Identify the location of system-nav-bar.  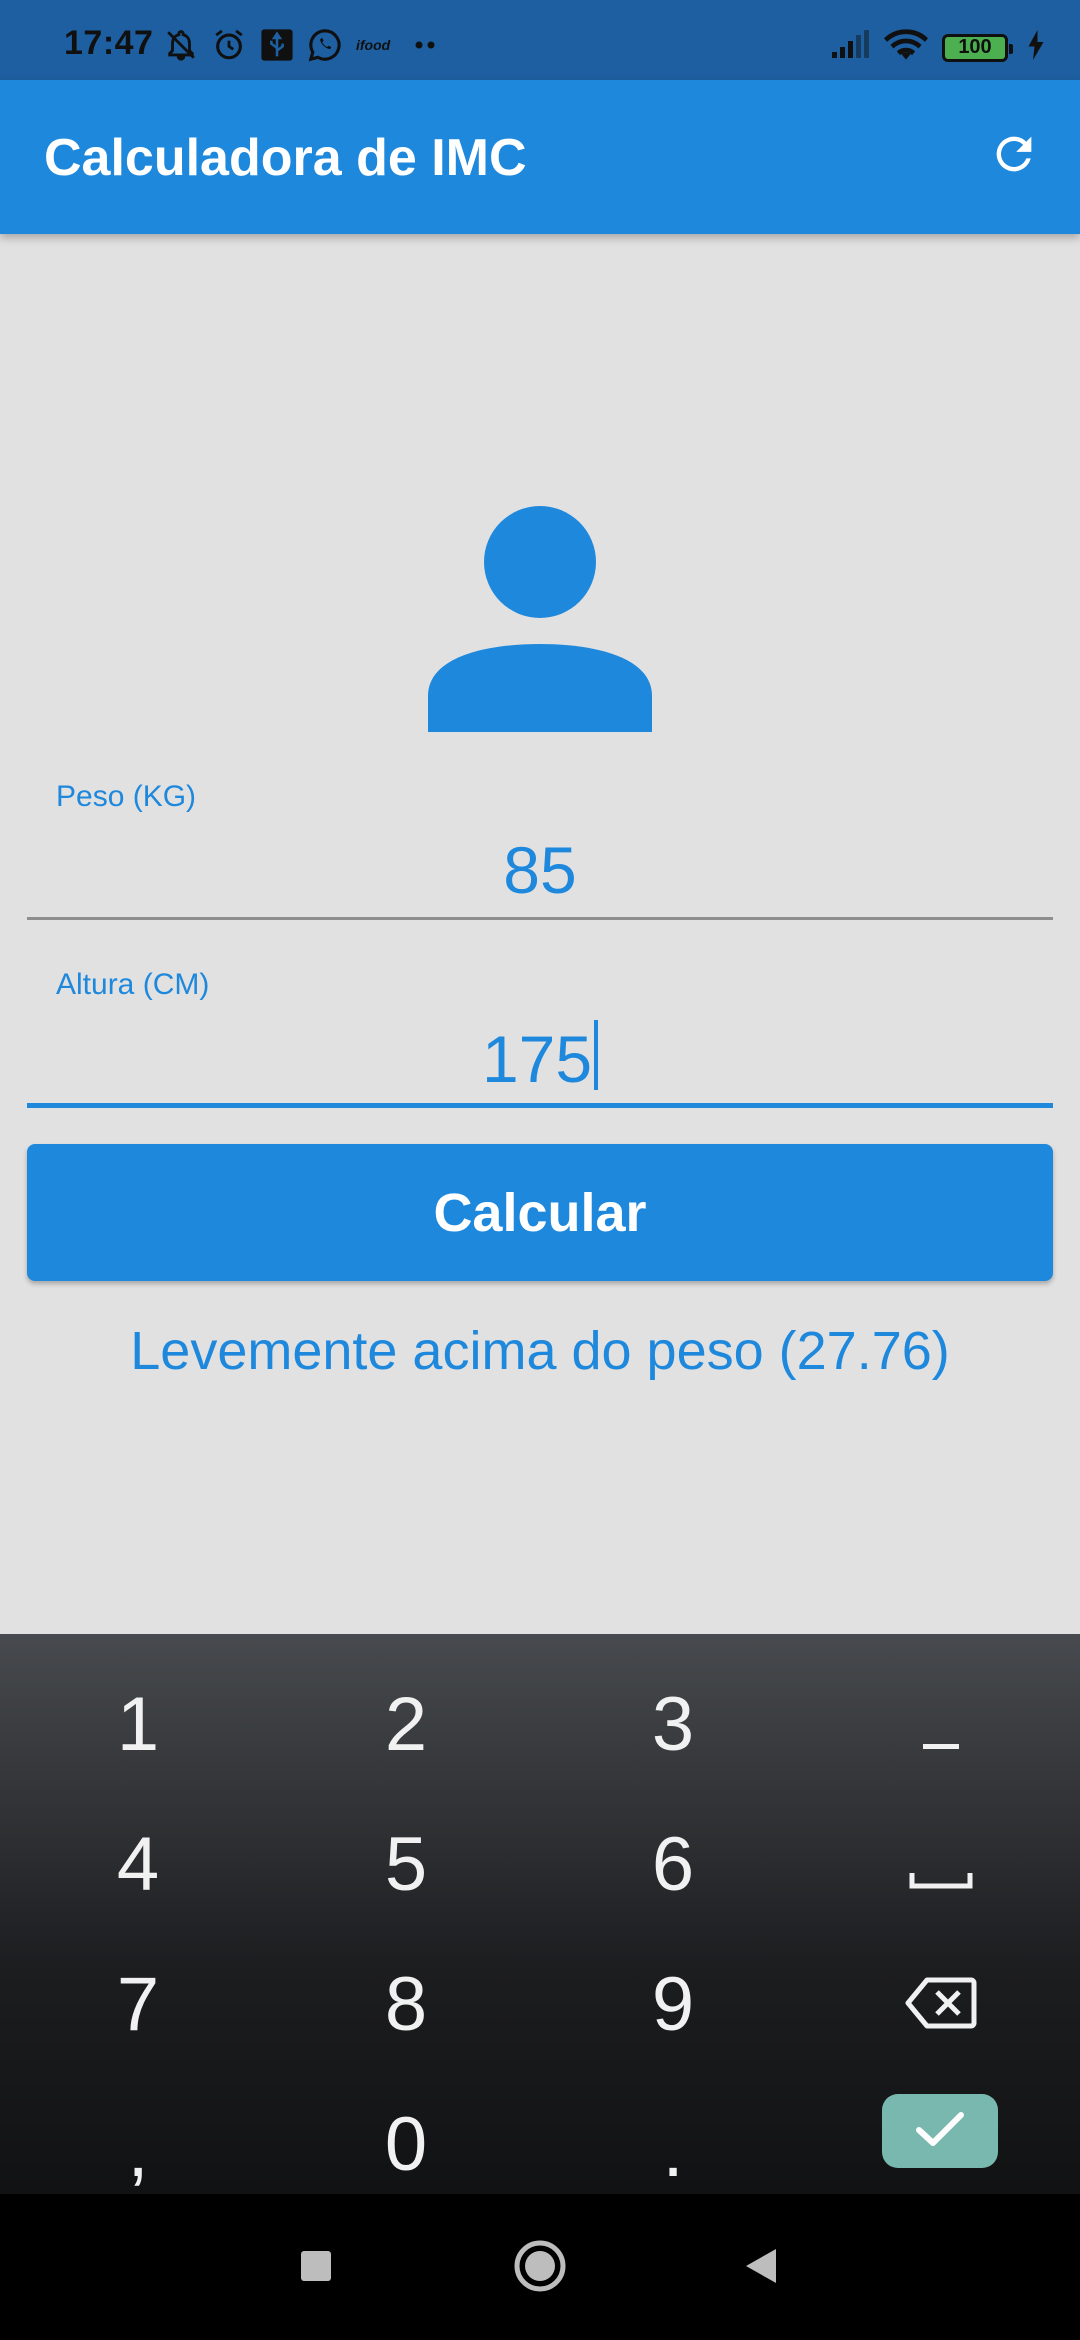
(540, 2267).